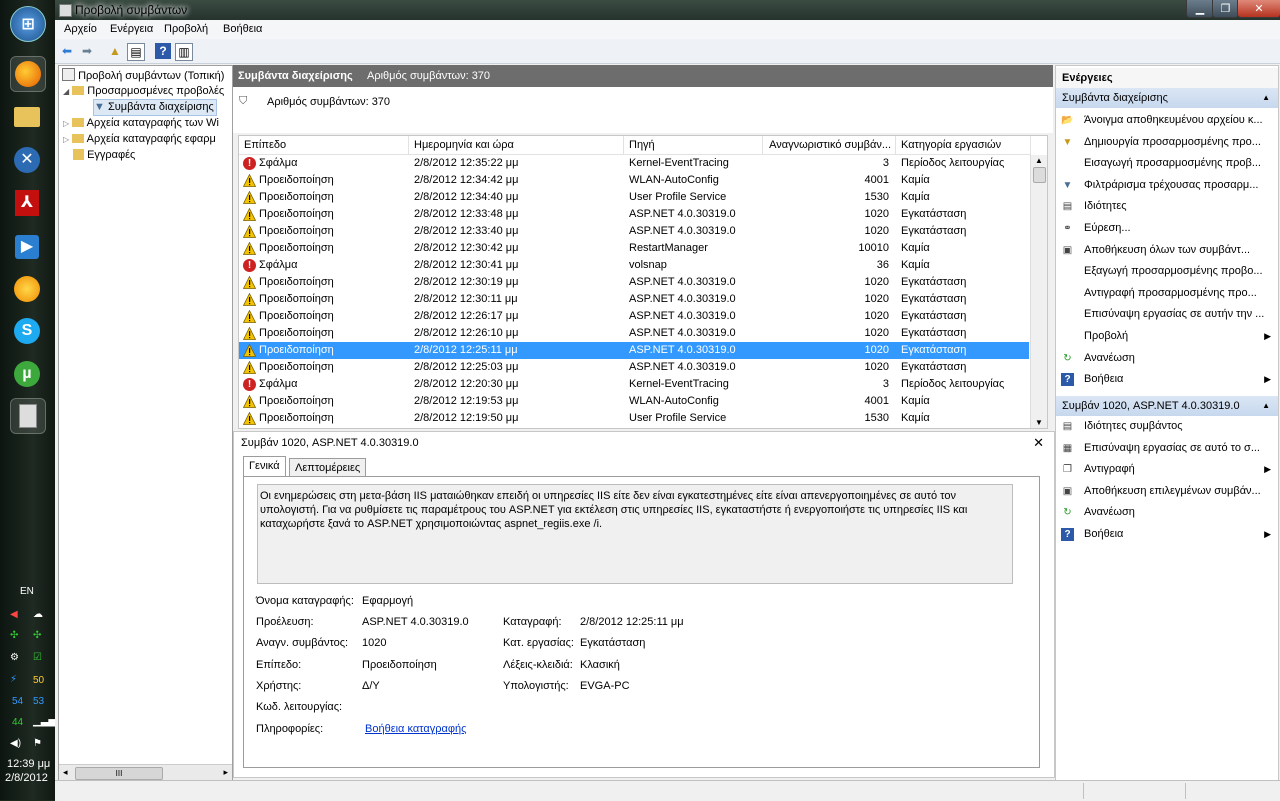  I want to click on menu-help: Βοήθεια, so click(242, 29).